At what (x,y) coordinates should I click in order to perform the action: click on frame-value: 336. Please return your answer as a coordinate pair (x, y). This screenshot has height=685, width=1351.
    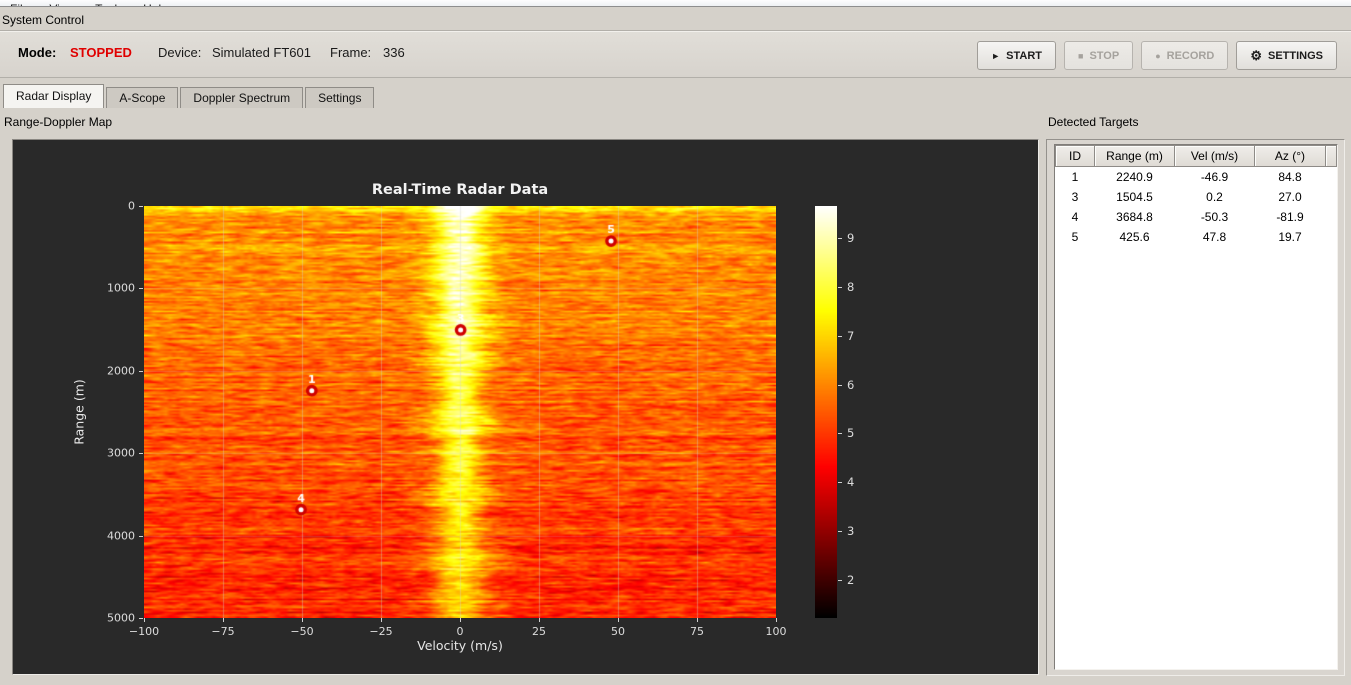
    Looking at the image, I should click on (394, 52).